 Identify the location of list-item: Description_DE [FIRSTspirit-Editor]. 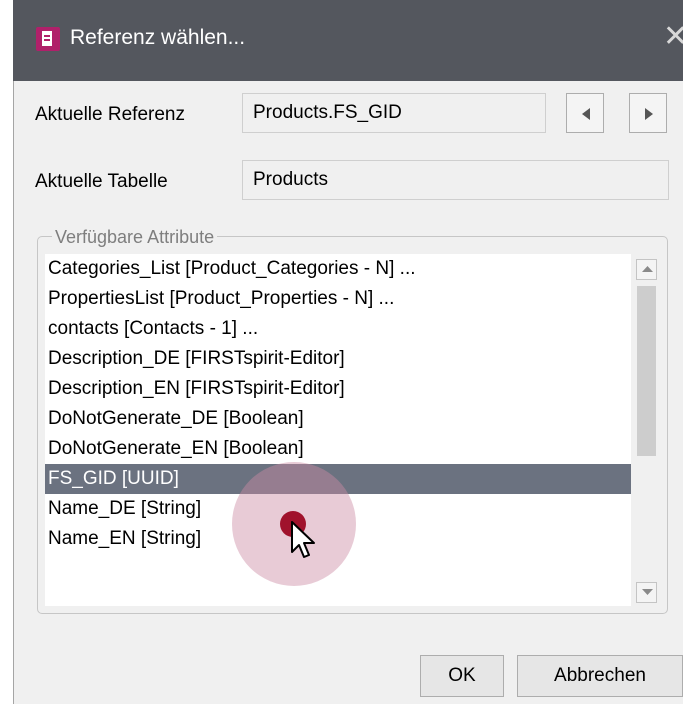
(338, 359).